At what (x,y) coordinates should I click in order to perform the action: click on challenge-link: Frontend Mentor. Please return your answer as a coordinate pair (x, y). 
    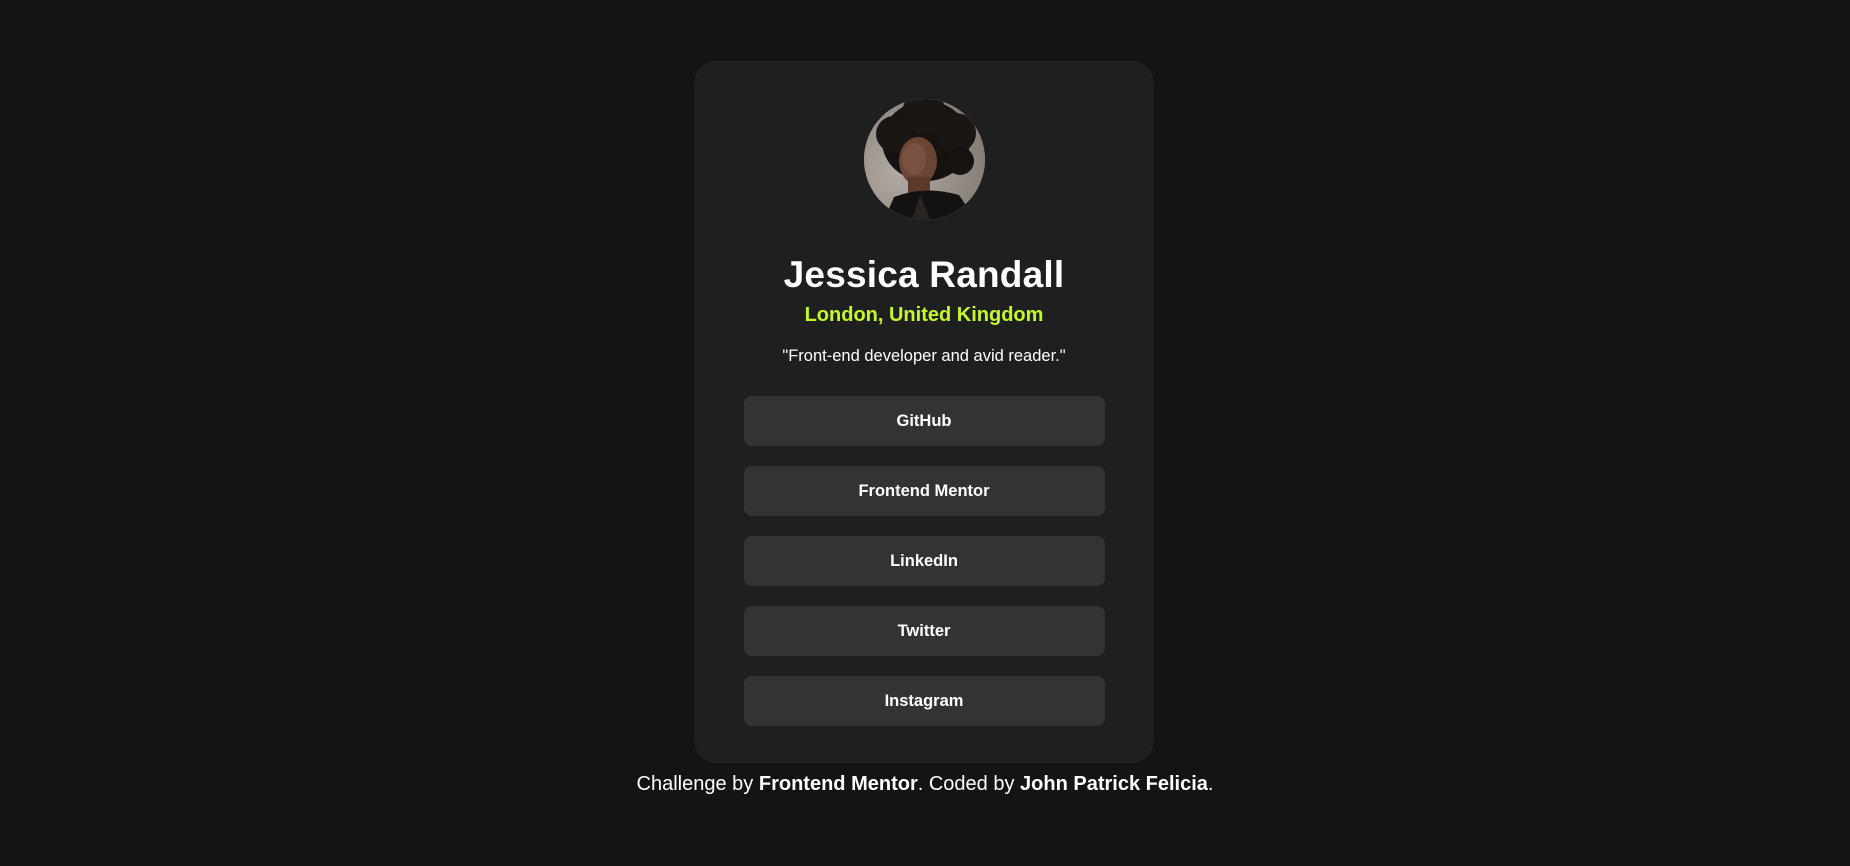
    Looking at the image, I should click on (838, 784).